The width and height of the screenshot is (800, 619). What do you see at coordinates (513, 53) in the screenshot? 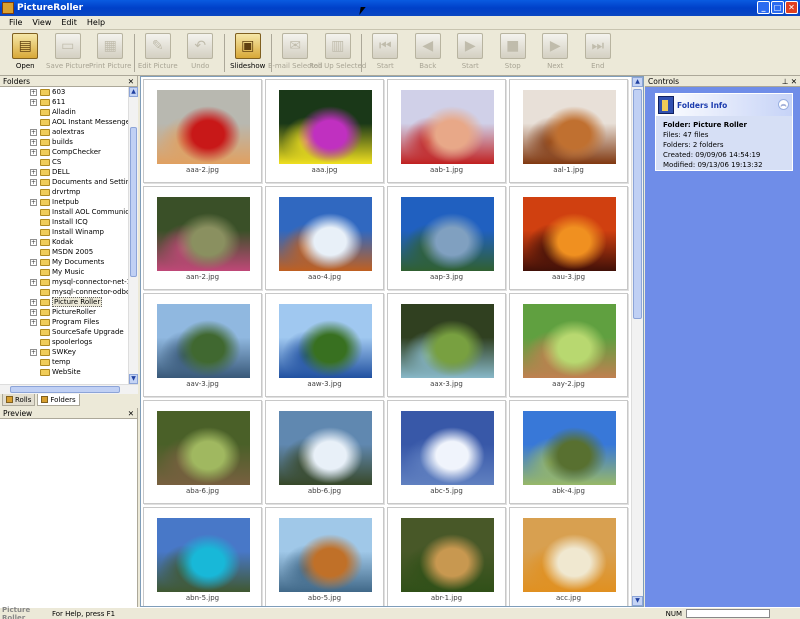
I see `stop-button: ■ Stop` at bounding box center [513, 53].